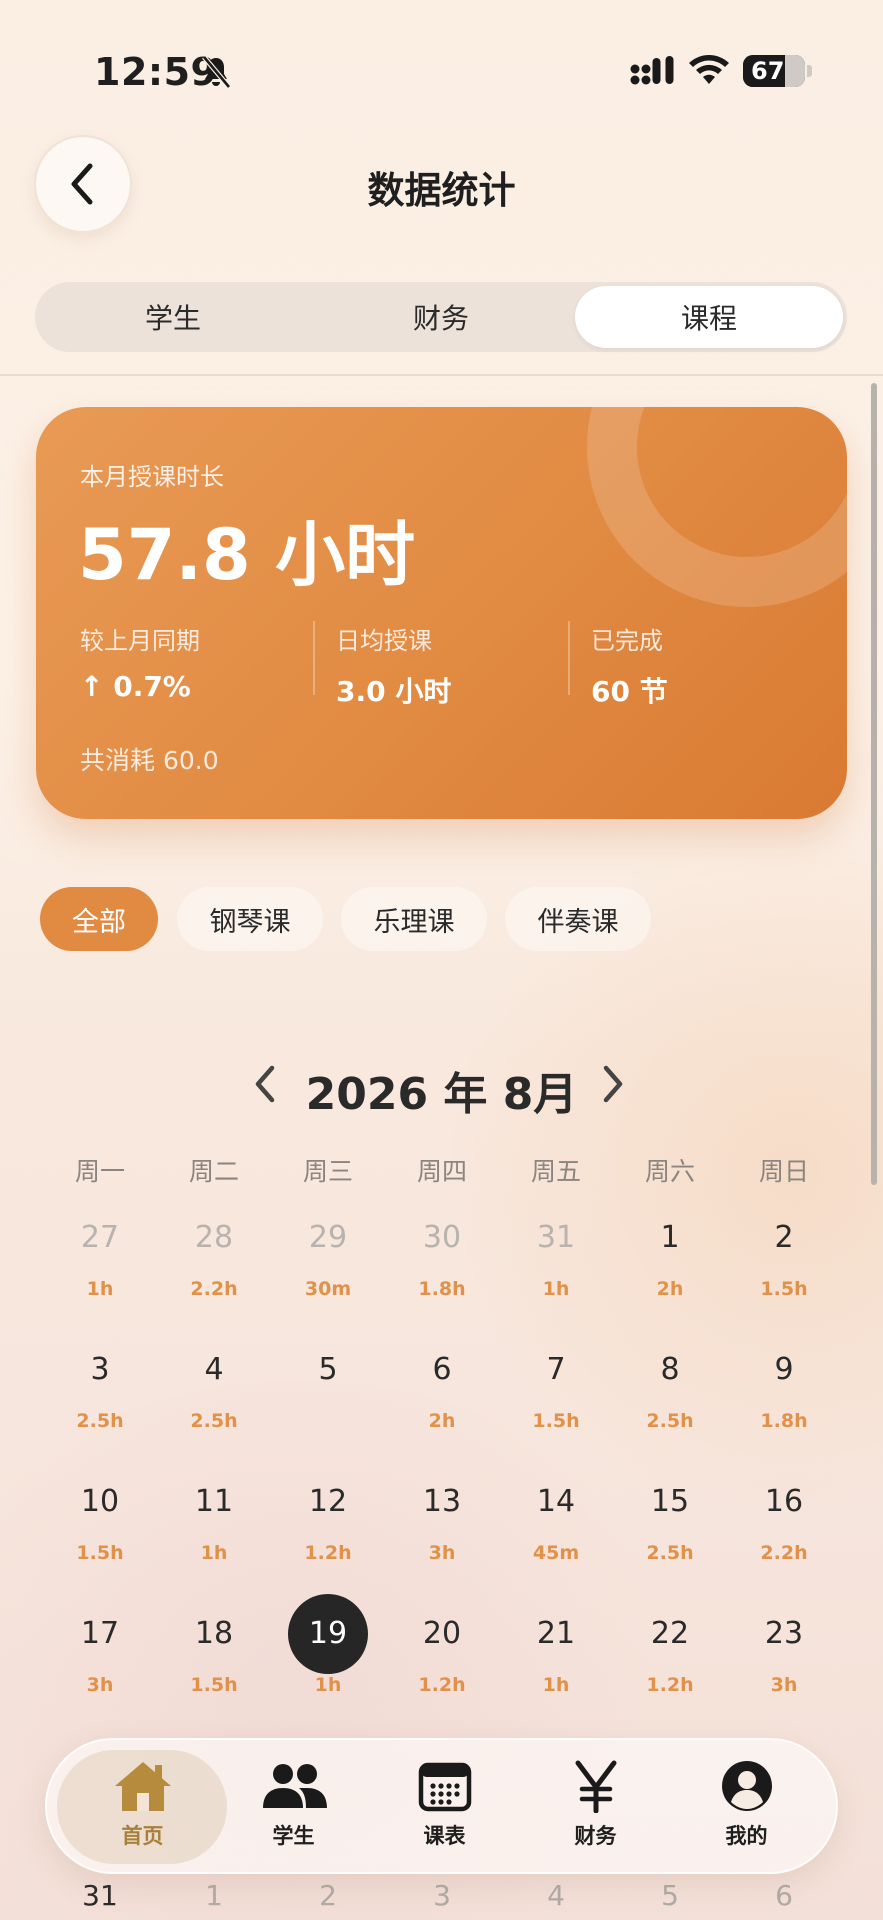 This screenshot has height=1920, width=883. Describe the element at coordinates (784, 1523) in the screenshot. I see `calendar-day: 16 2.2h` at that location.